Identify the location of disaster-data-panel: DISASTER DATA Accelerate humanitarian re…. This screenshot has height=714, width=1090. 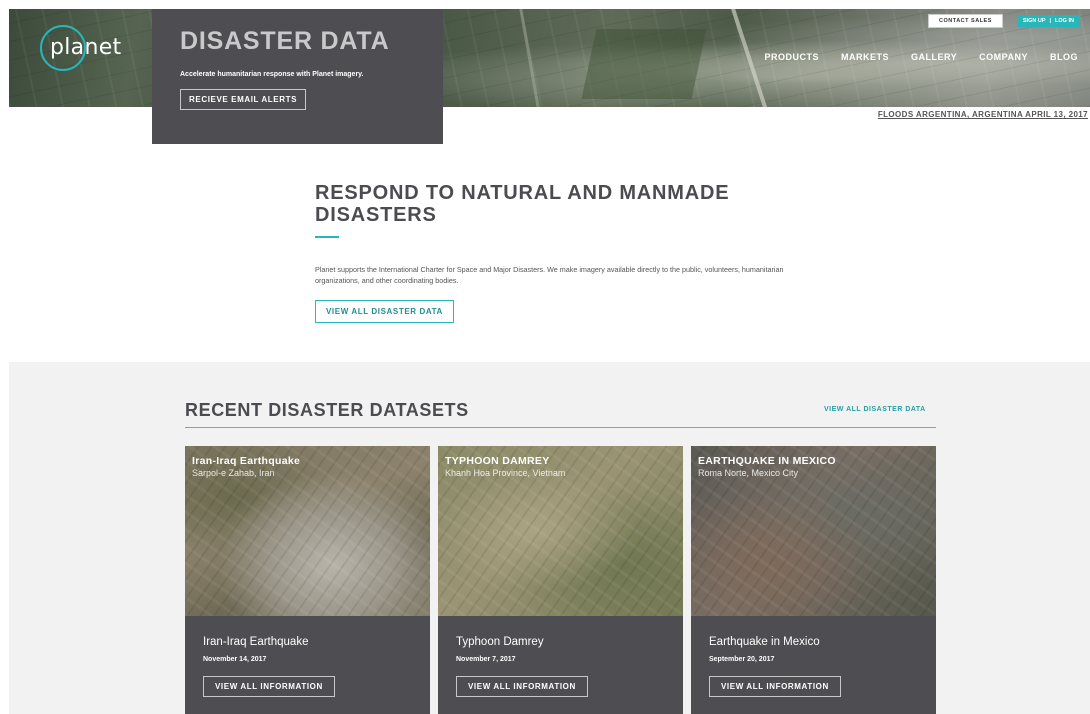
(297, 76).